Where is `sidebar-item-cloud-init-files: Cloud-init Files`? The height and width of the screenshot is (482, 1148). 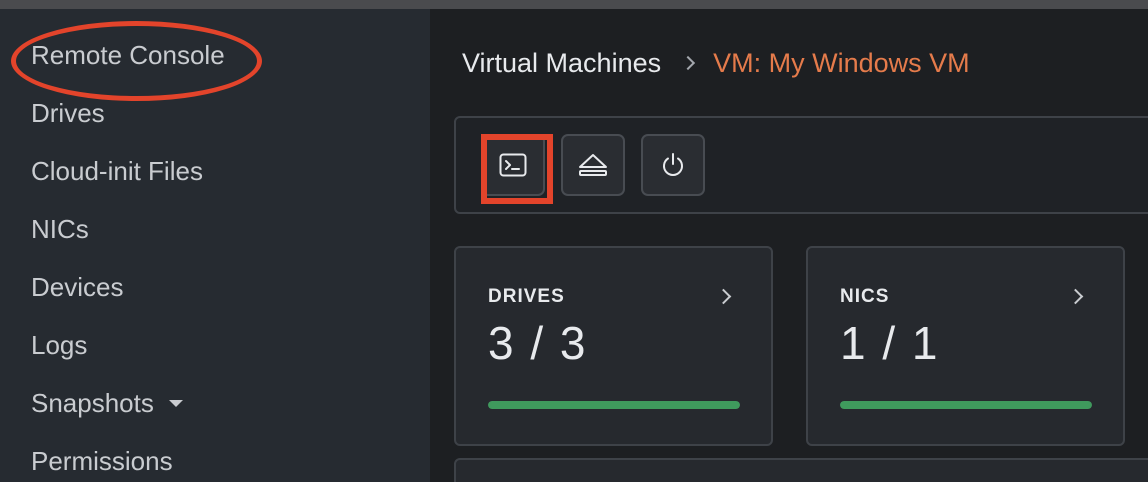
sidebar-item-cloud-init-files: Cloud-init Files is located at coordinates (117, 171).